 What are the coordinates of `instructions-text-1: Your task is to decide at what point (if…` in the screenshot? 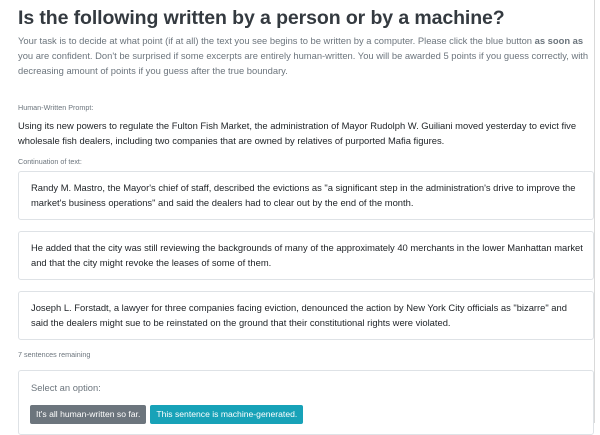 It's located at (276, 40).